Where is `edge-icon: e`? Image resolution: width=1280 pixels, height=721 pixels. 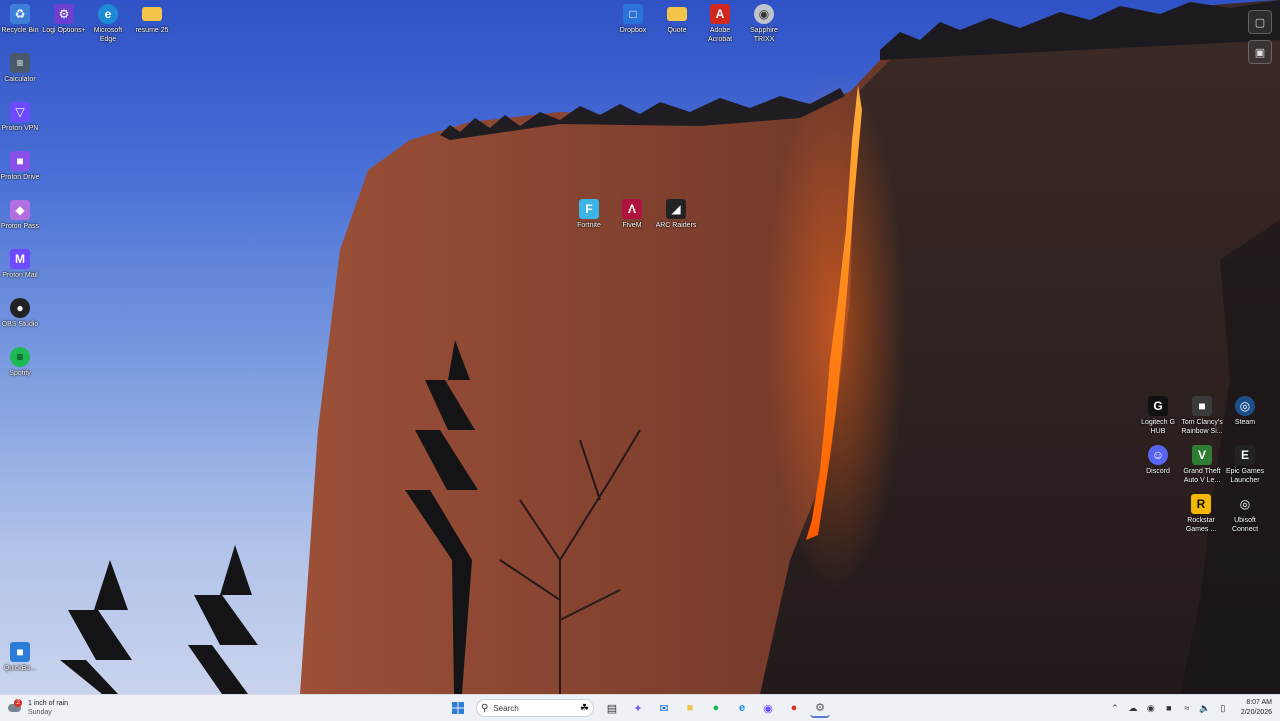 edge-icon: e is located at coordinates (108, 14).